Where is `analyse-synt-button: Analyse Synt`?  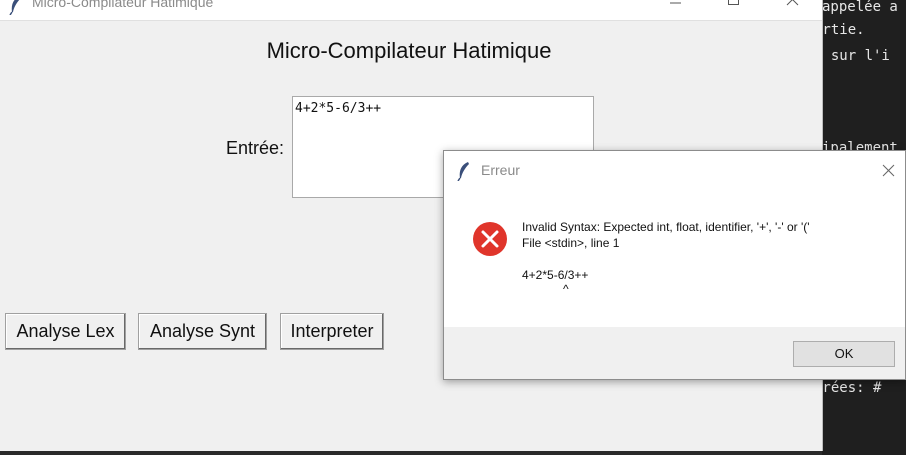
analyse-synt-button: Analyse Synt is located at coordinates (202, 331).